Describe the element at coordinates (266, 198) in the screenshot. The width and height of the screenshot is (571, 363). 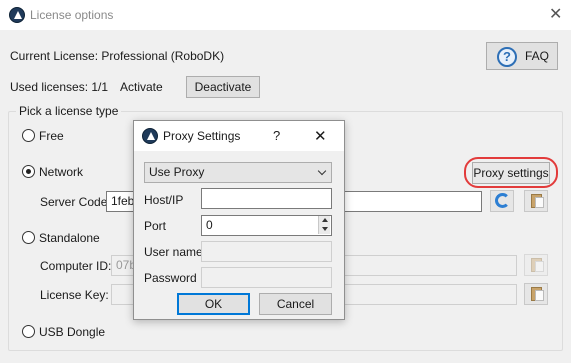
I see `host-input` at that location.